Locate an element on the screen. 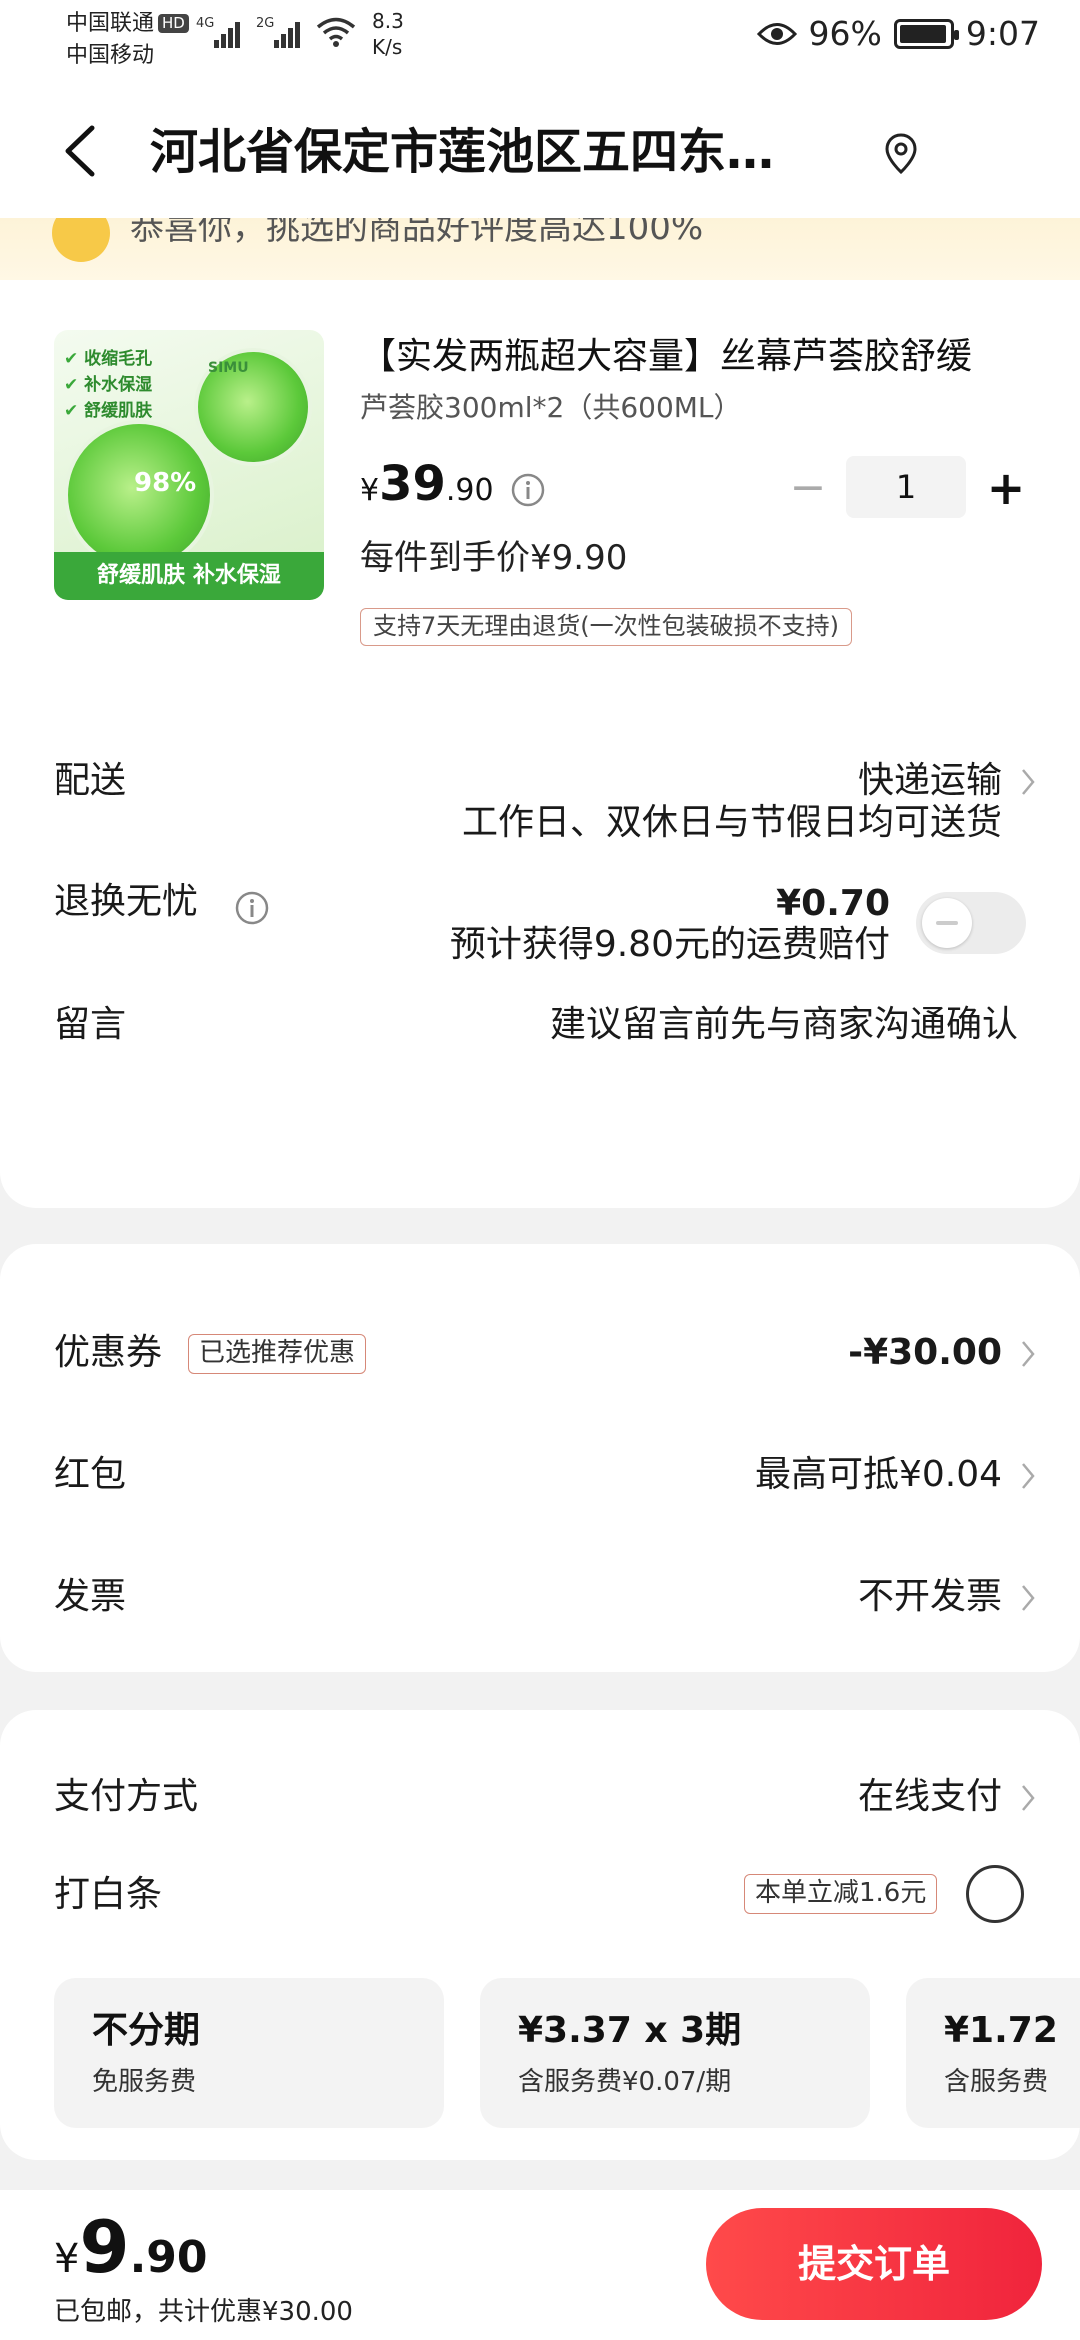 This screenshot has height=2340, width=1080. submit-order-button: 提交订单 is located at coordinates (874, 2264).